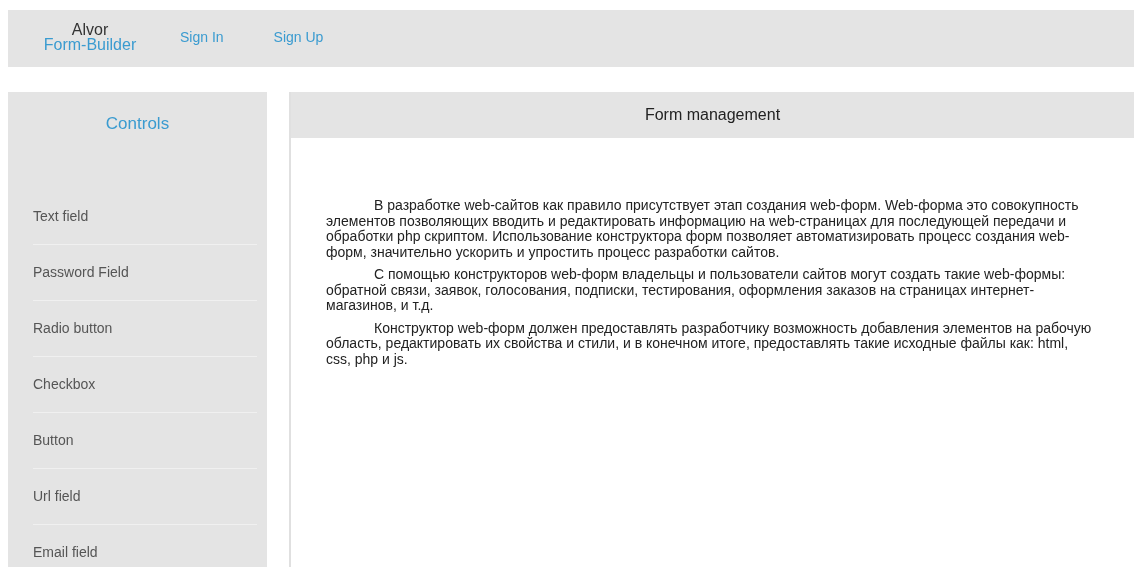 The image size is (1134, 567). I want to click on logo-bottom-text: Form-Builder, so click(90, 44).